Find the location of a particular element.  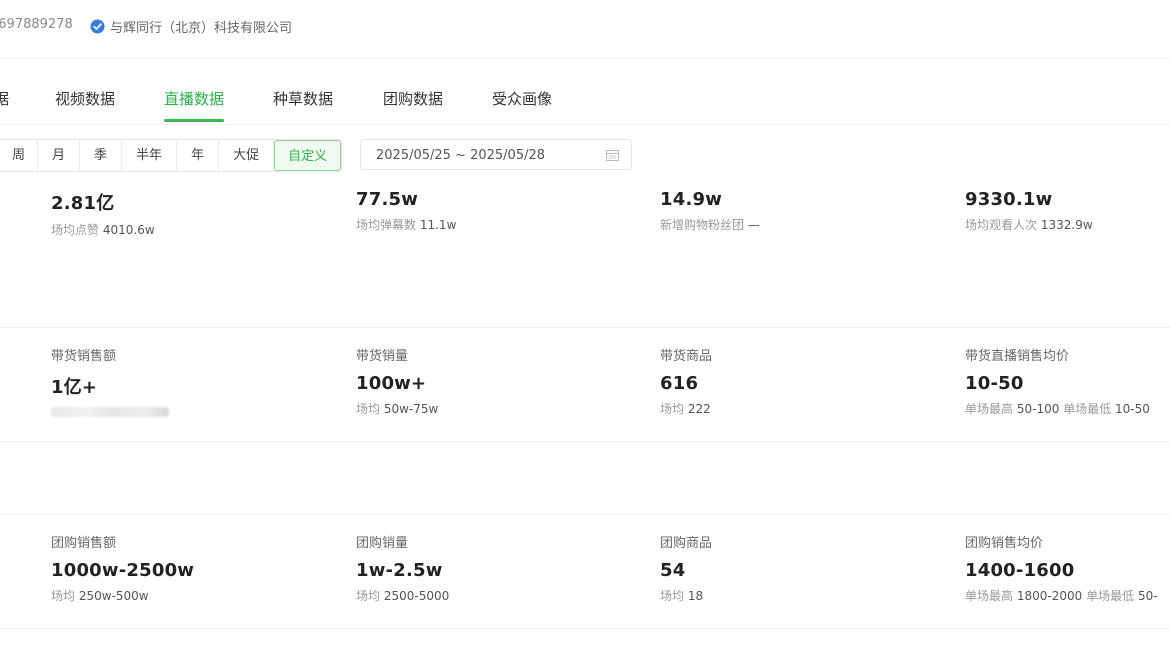

metric-sub-label: 新增购物粉丝团 is located at coordinates (702, 225).